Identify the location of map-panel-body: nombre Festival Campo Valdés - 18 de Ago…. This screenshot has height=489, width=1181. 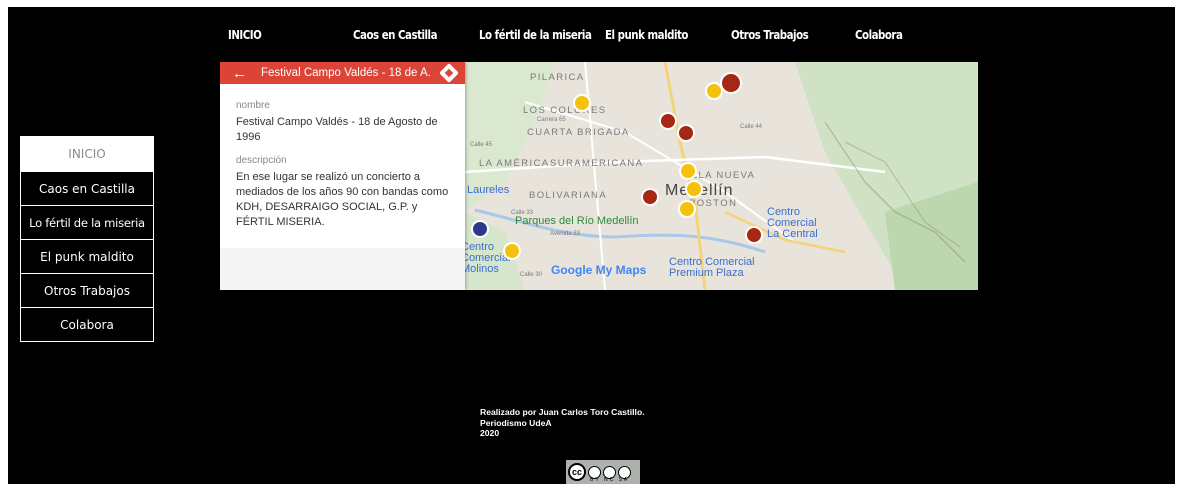
(342, 166).